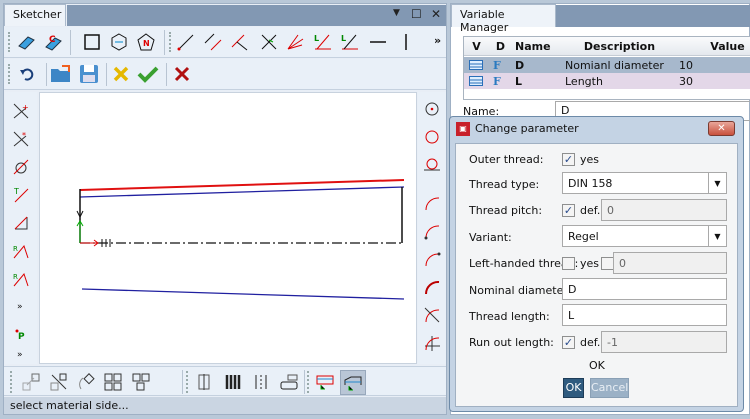 The height and width of the screenshot is (419, 750). Describe the element at coordinates (614, 65) in the screenshot. I see `row-description: Nomianl diameter` at that location.